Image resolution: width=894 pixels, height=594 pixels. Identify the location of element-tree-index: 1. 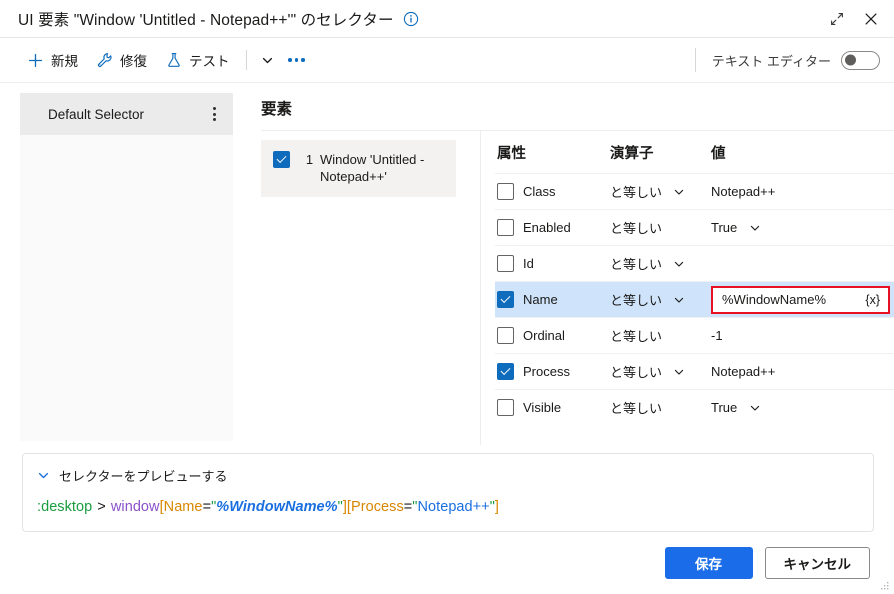
(309, 159).